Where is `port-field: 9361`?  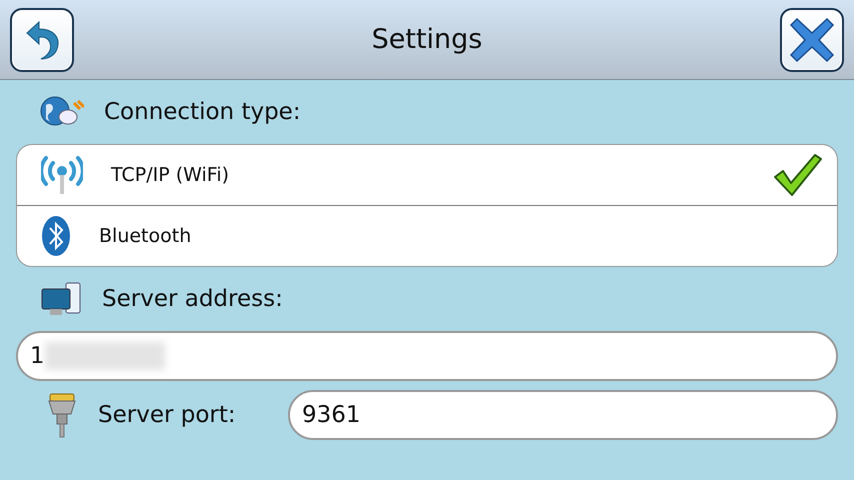
port-field: 9361 is located at coordinates (563, 415).